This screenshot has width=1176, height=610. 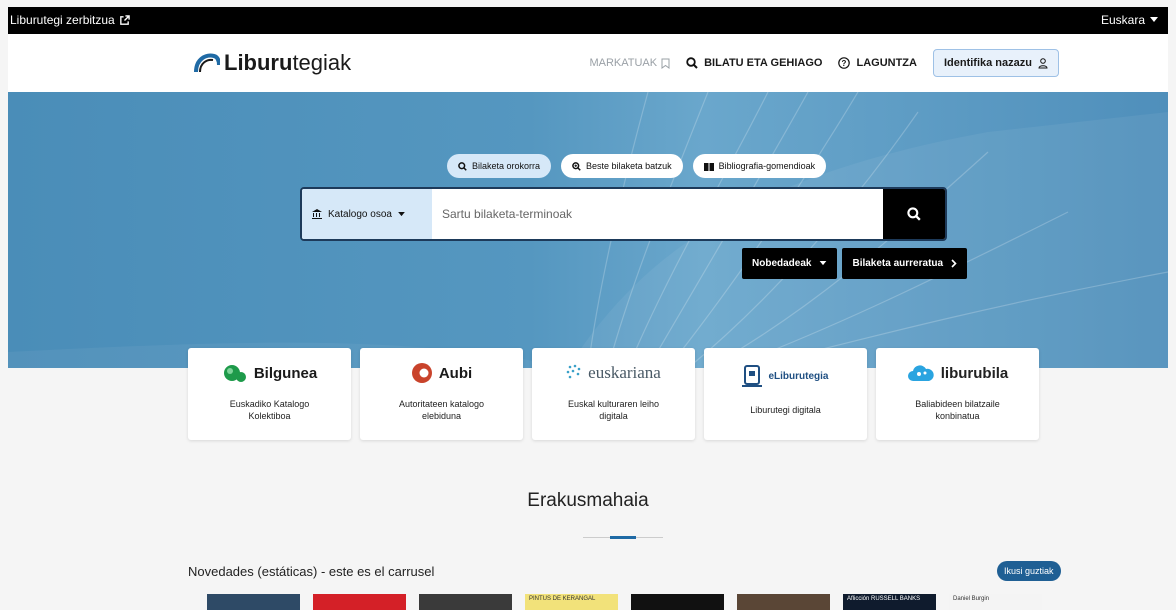 What do you see at coordinates (957, 410) in the screenshot?
I see `card-description: Baliabideen bilatzaile konbinatua` at bounding box center [957, 410].